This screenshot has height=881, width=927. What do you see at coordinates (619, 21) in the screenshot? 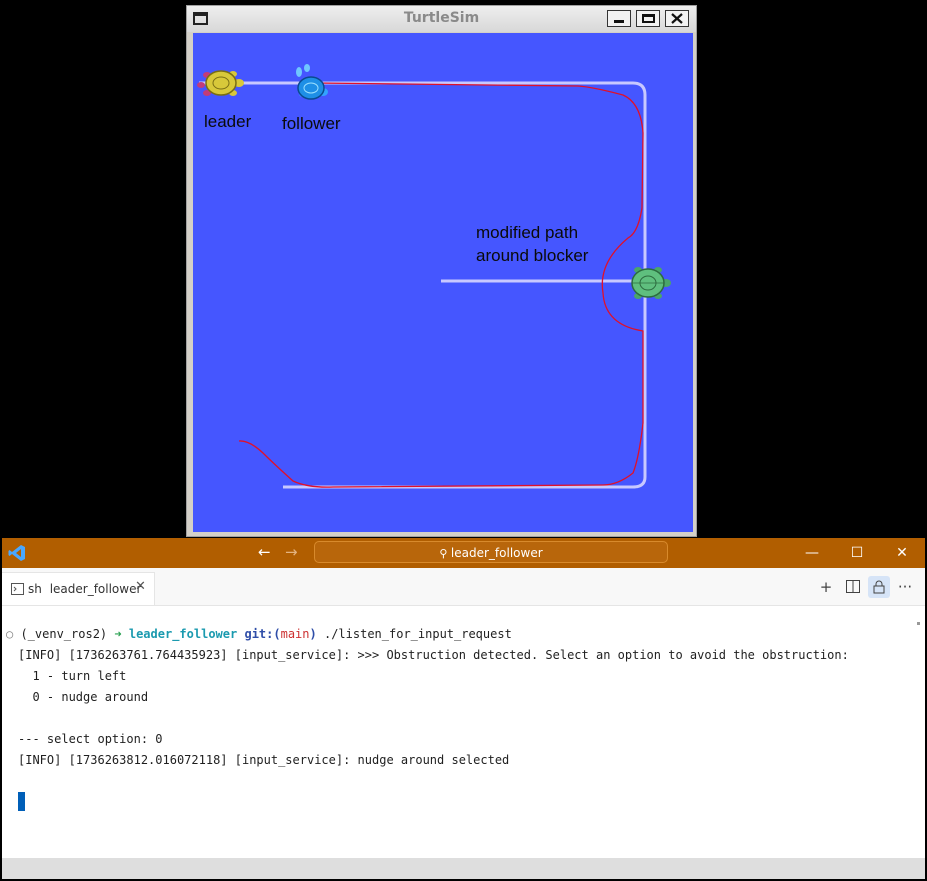
I see `minimize-icon` at bounding box center [619, 21].